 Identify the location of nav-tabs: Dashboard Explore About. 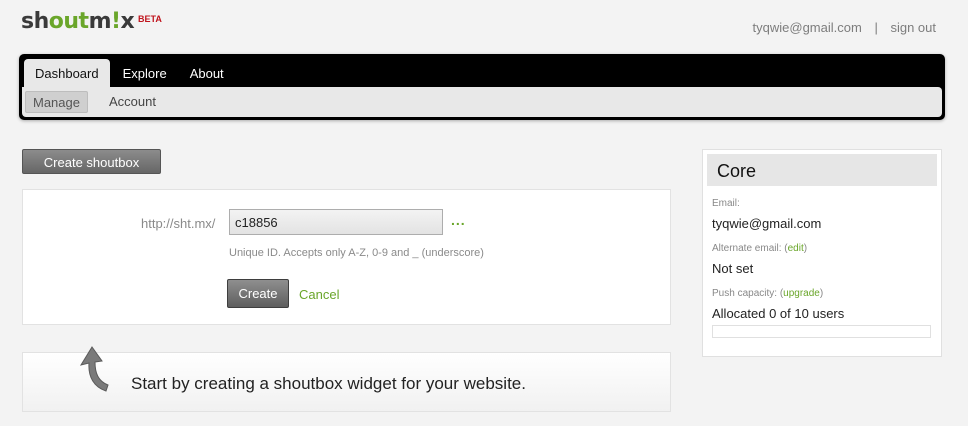
(130, 73).